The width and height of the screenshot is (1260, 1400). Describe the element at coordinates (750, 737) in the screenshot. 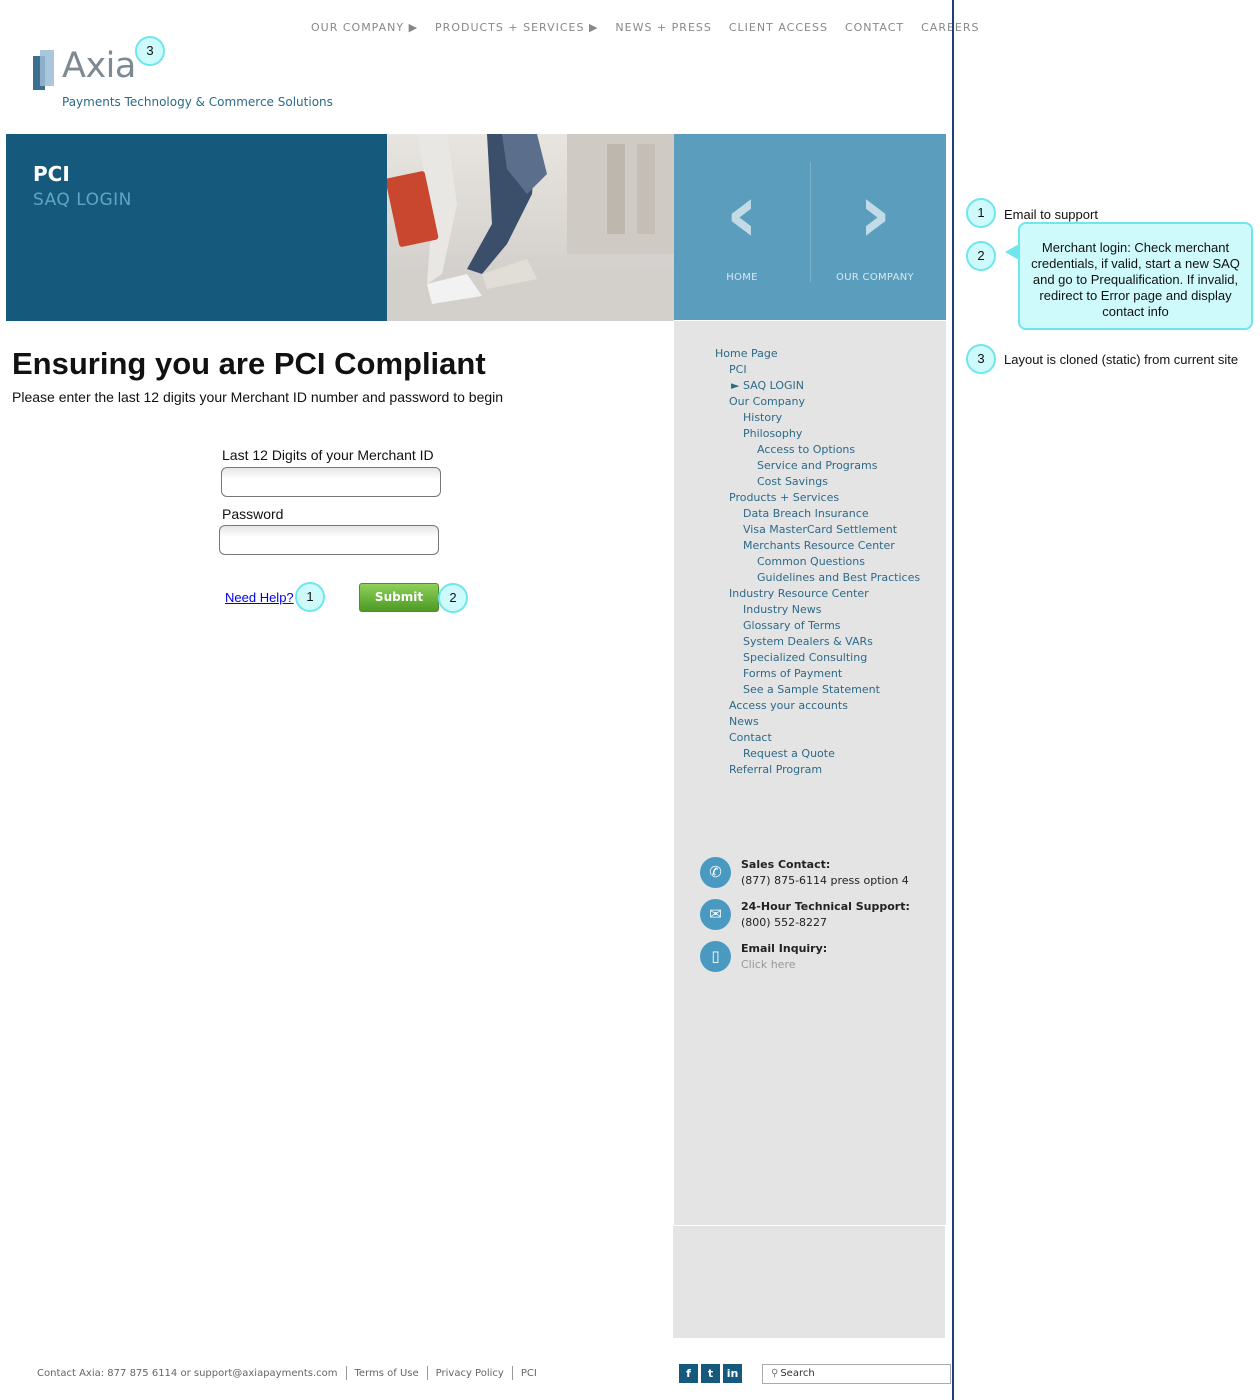

I see `tree-item-contact: Contact` at that location.